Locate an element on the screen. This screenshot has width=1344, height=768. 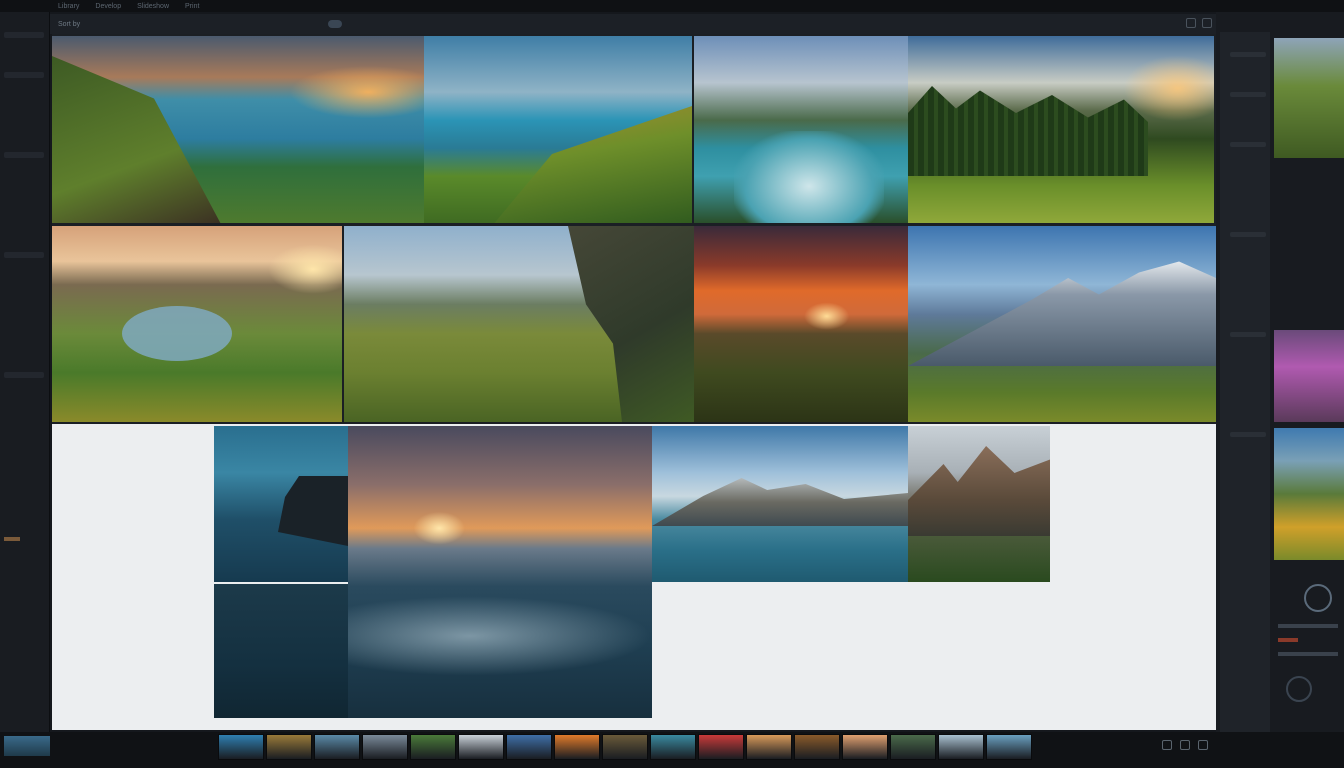
collections-row is located at coordinates (24, 255).